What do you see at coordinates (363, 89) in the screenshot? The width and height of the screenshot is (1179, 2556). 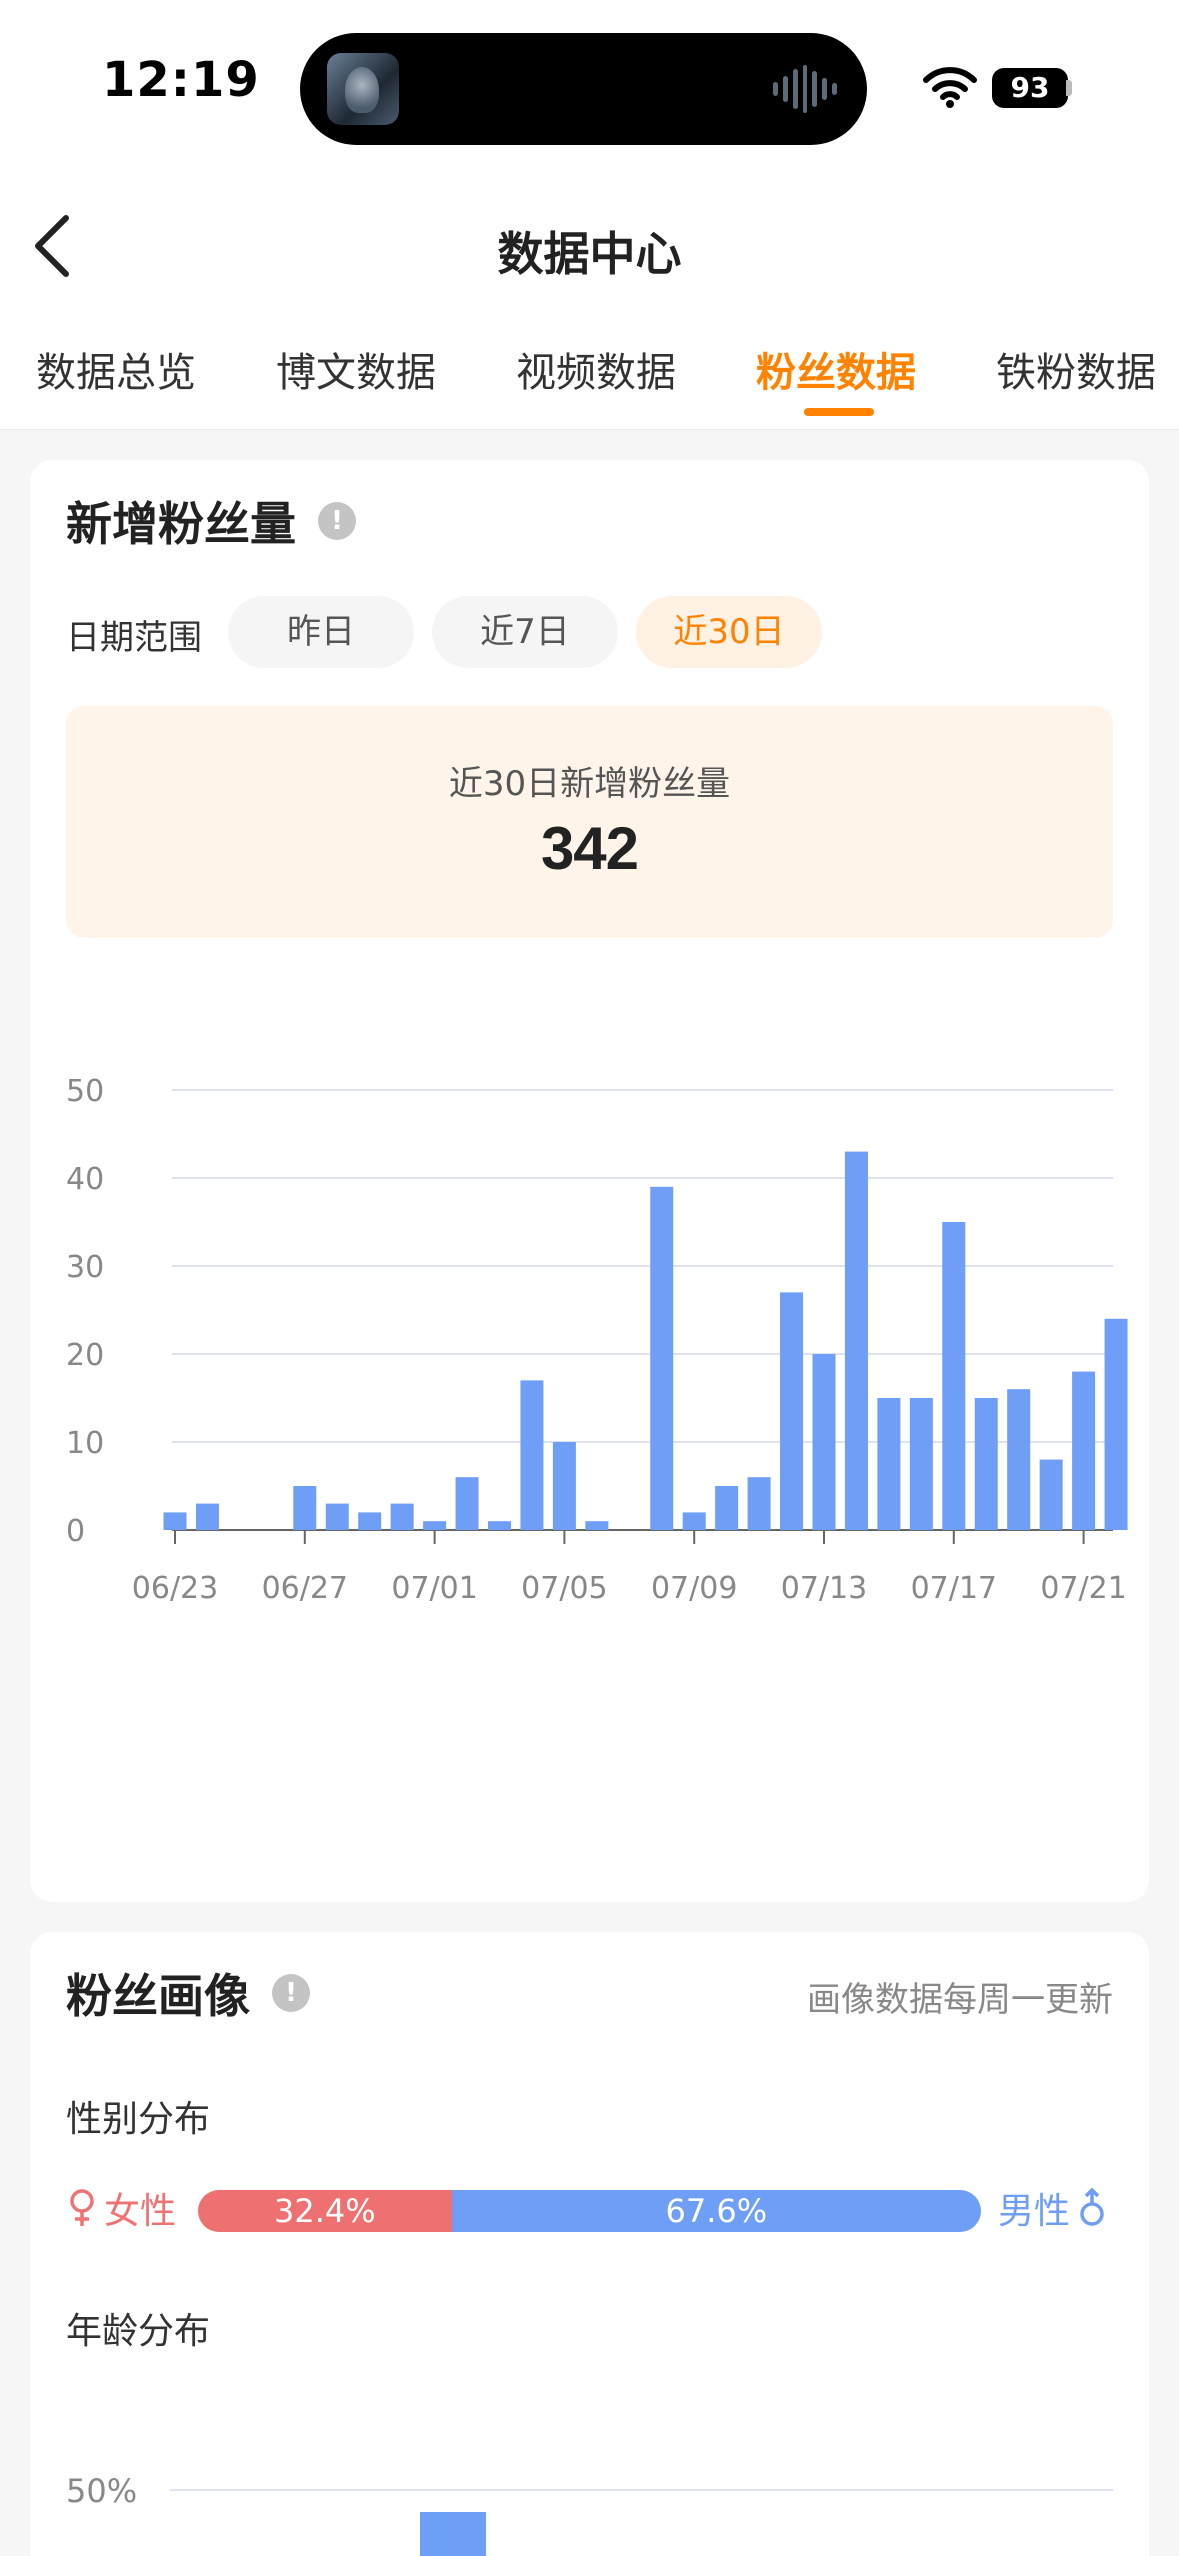 I see `album-art-icon` at bounding box center [363, 89].